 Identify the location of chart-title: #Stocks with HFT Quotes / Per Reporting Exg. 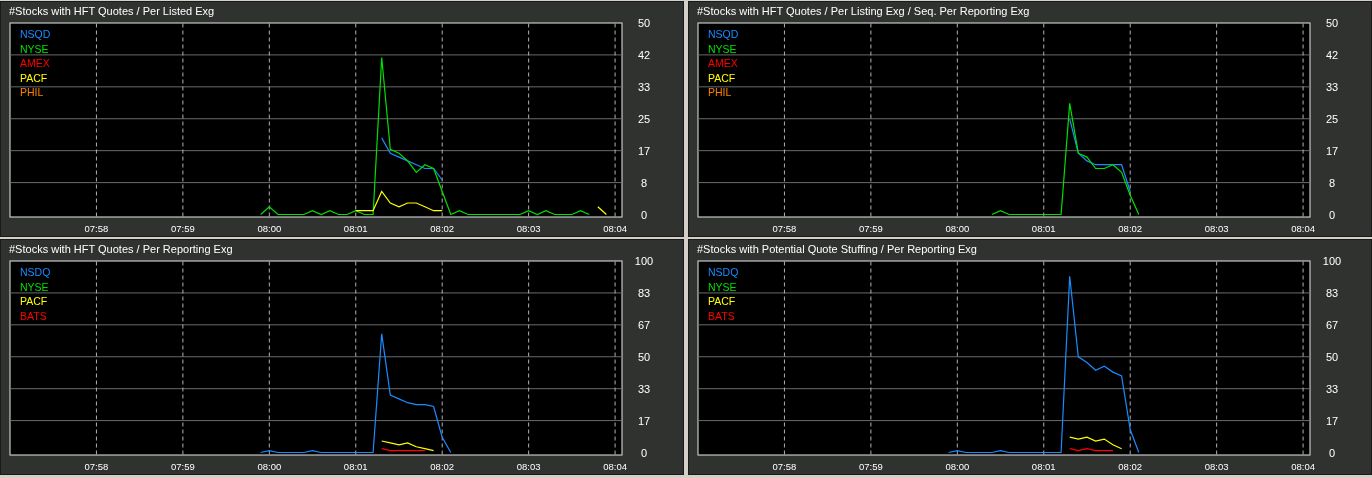
(121, 248).